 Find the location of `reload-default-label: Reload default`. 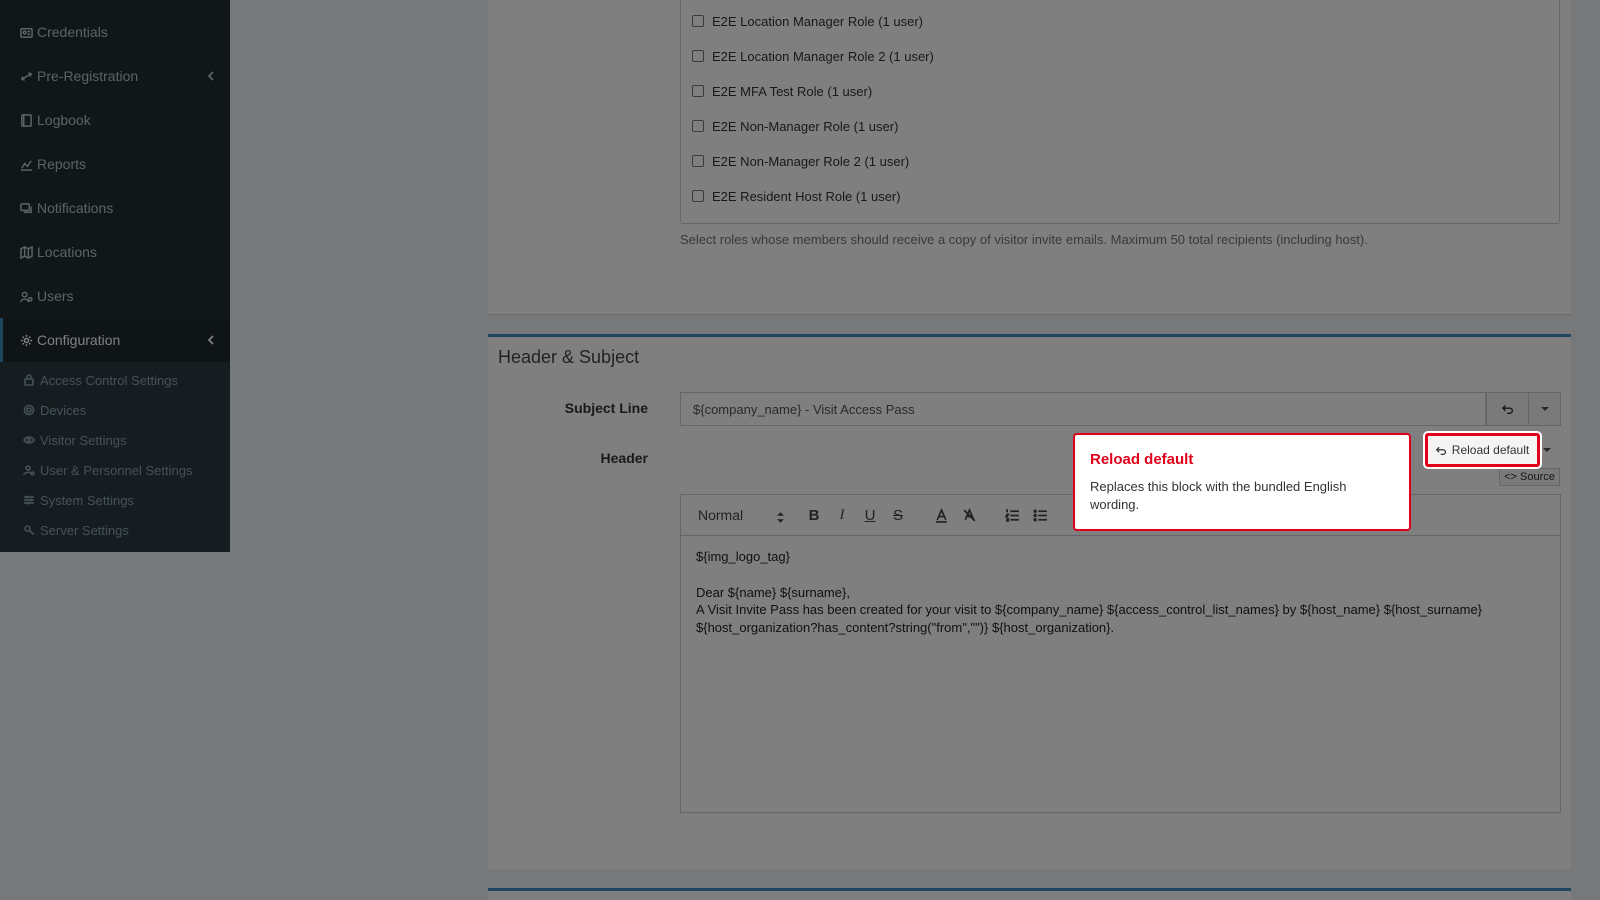

reload-default-label: Reload default is located at coordinates (1490, 450).